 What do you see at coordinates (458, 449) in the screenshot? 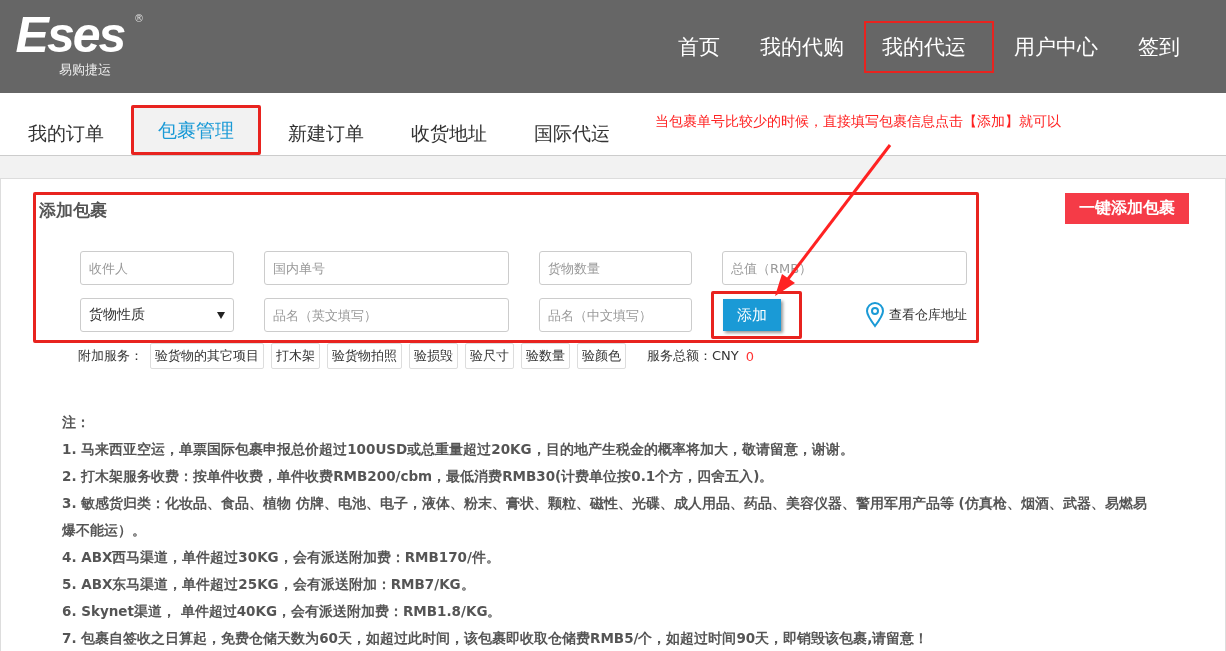
I see `note-text: 1. 马来西亚空运，单票国际包裹申报总价超过100USD或总重量超过20KG，目的地产生税金的概率将加大，敬请留意，谢谢。` at bounding box center [458, 449].